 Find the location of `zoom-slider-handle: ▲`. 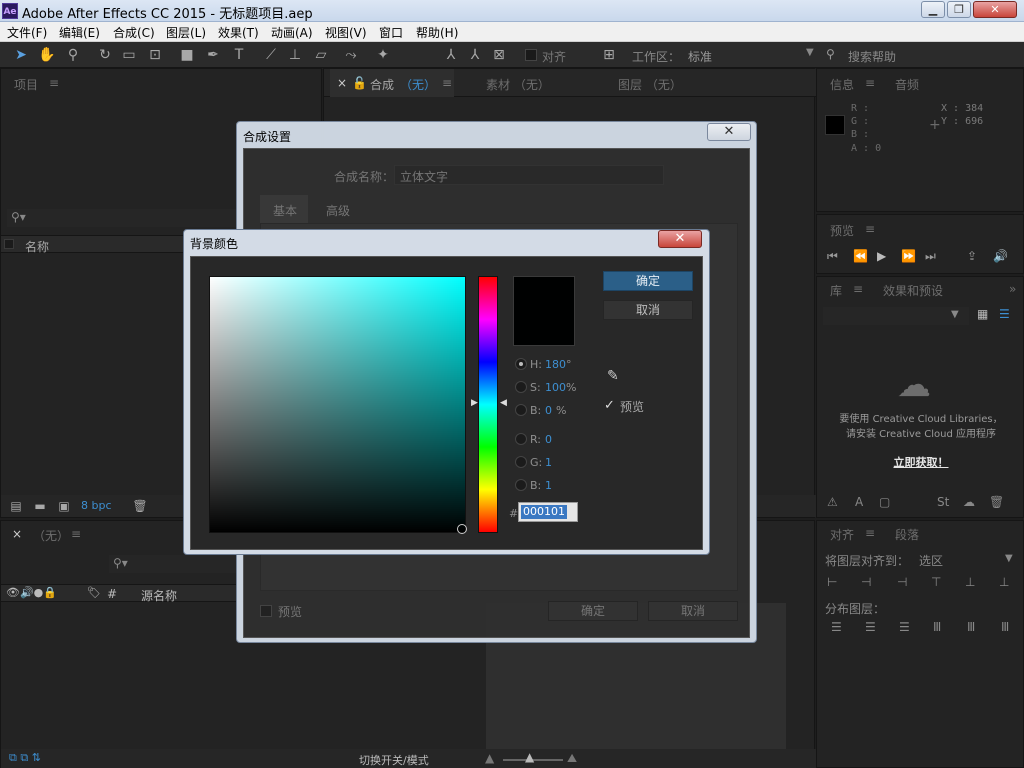

zoom-slider-handle: ▲ is located at coordinates (529, 757).